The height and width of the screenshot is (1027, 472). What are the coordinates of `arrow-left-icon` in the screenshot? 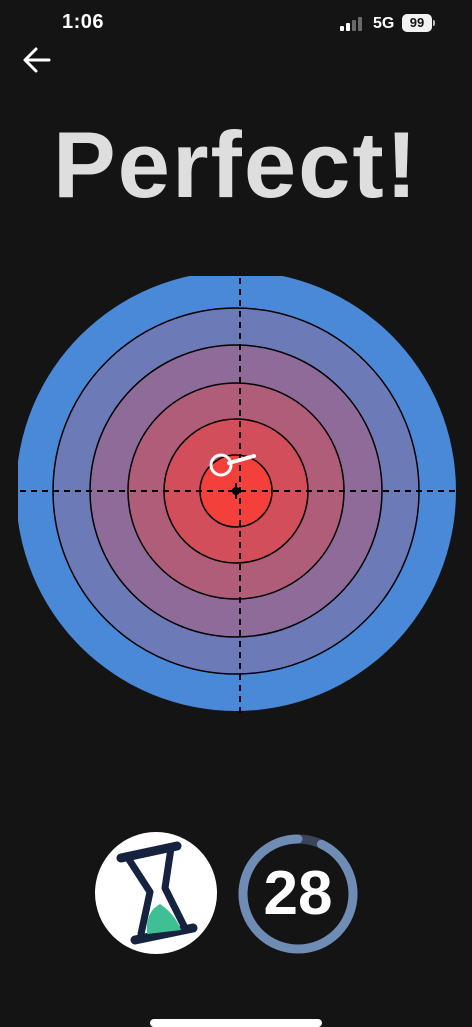 It's located at (37, 60).